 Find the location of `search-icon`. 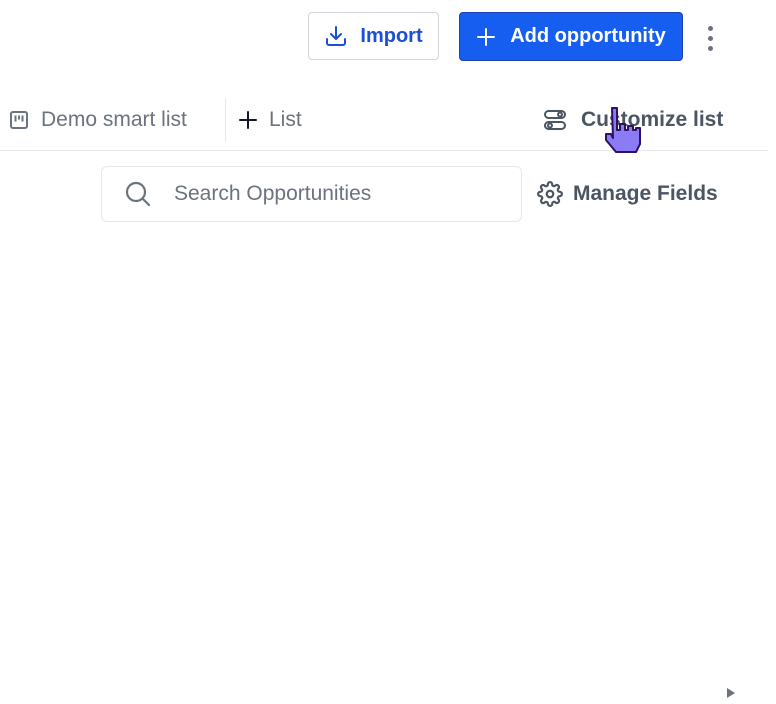

search-icon is located at coordinates (138, 194).